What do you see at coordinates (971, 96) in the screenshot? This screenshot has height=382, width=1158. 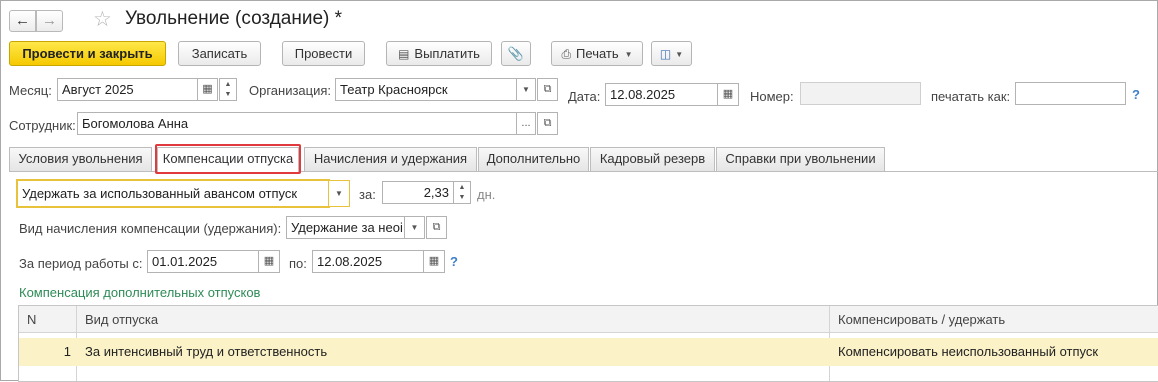 I see `print-as-label: печатать как:` at bounding box center [971, 96].